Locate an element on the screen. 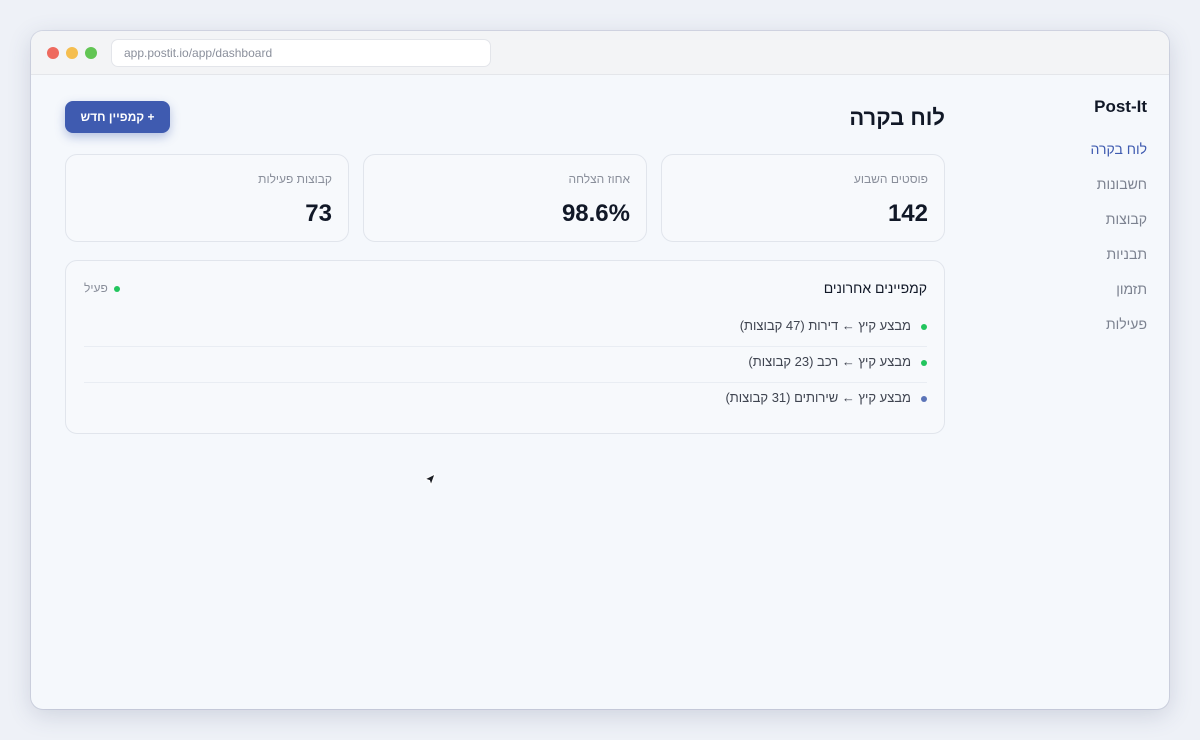 This screenshot has height=740, width=1200. stat-value: 98.6% is located at coordinates (595, 213).